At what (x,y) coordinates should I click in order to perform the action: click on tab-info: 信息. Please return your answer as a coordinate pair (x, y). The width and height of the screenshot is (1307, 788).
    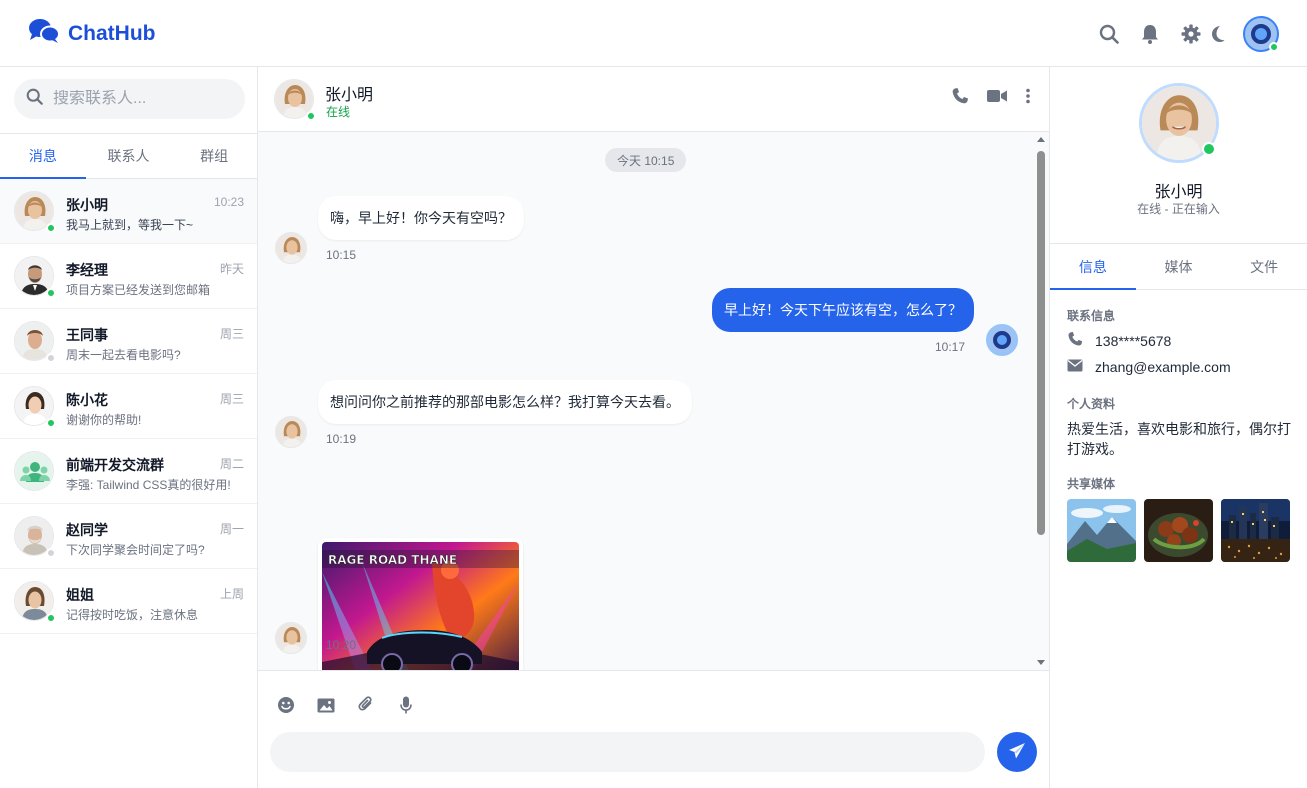
    Looking at the image, I should click on (1093, 267).